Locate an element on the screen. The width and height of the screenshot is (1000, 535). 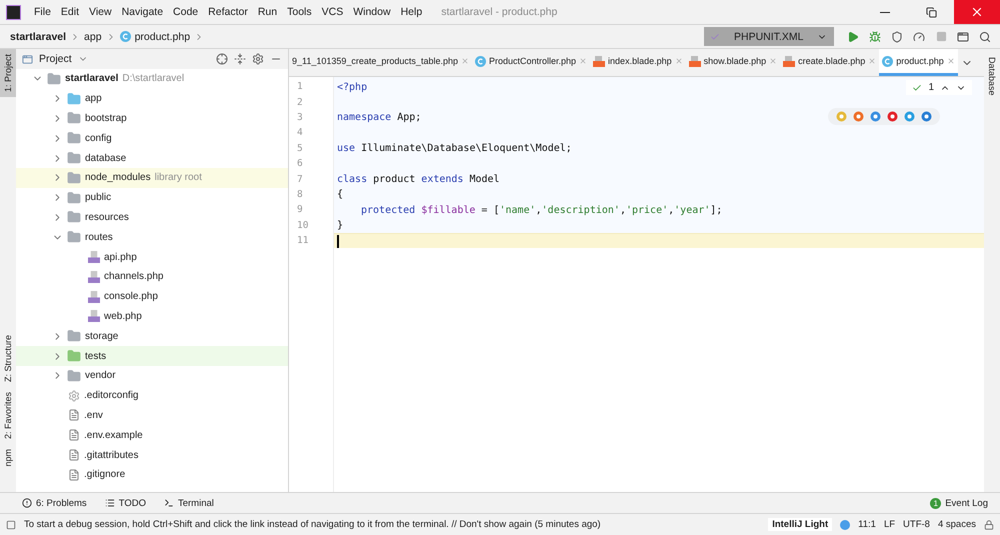
menu-item: Tools is located at coordinates (299, 12).